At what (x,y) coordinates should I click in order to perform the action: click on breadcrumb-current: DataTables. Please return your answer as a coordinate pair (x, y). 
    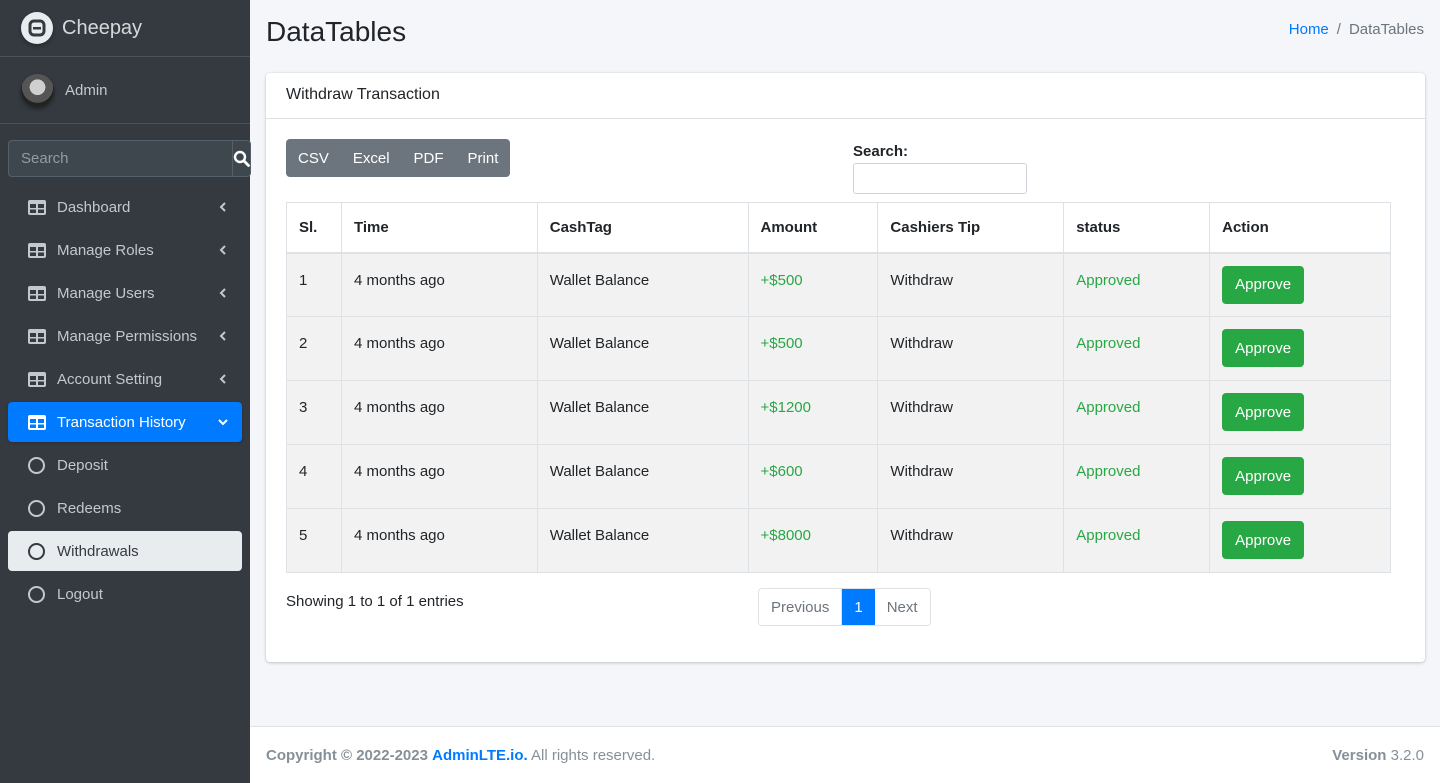
    Looking at the image, I should click on (1386, 29).